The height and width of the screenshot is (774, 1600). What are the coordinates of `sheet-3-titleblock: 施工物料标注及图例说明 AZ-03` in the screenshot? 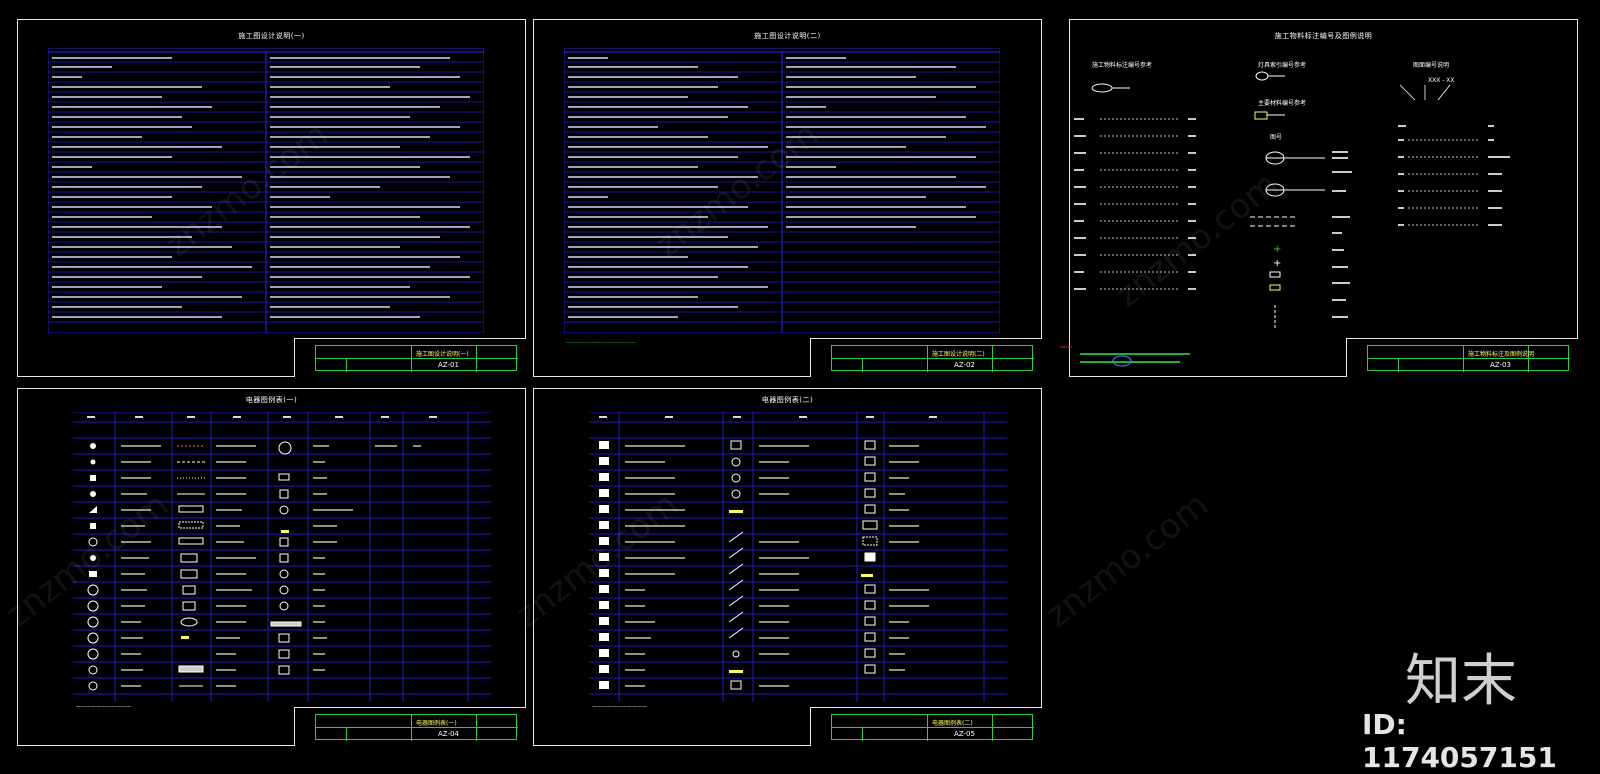 It's located at (1468, 358).